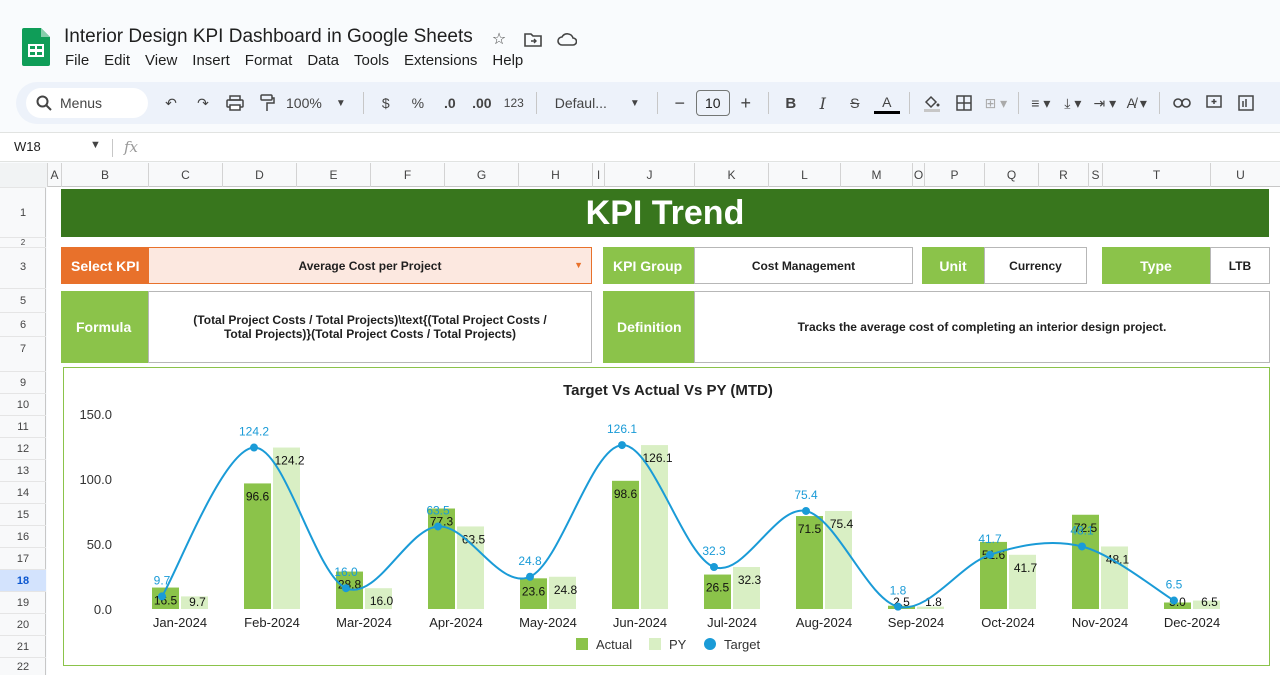 The height and width of the screenshot is (675, 1280). I want to click on menu-data: Data, so click(323, 60).